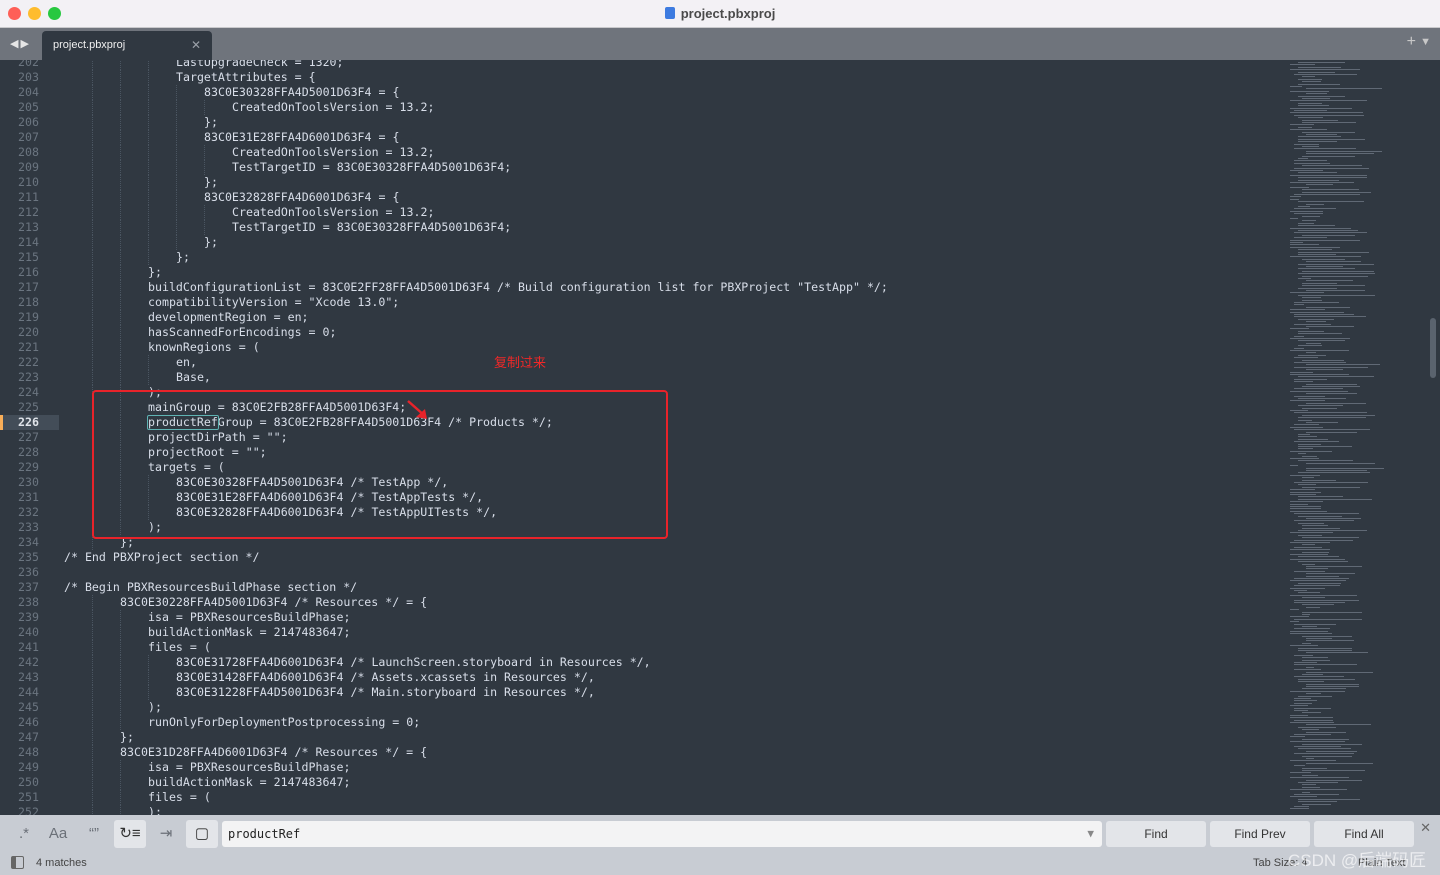 This screenshot has width=1440, height=875. Describe the element at coordinates (127, 45) in the screenshot. I see `tab-project-pbxproj: project.pbxproj ✕` at that location.